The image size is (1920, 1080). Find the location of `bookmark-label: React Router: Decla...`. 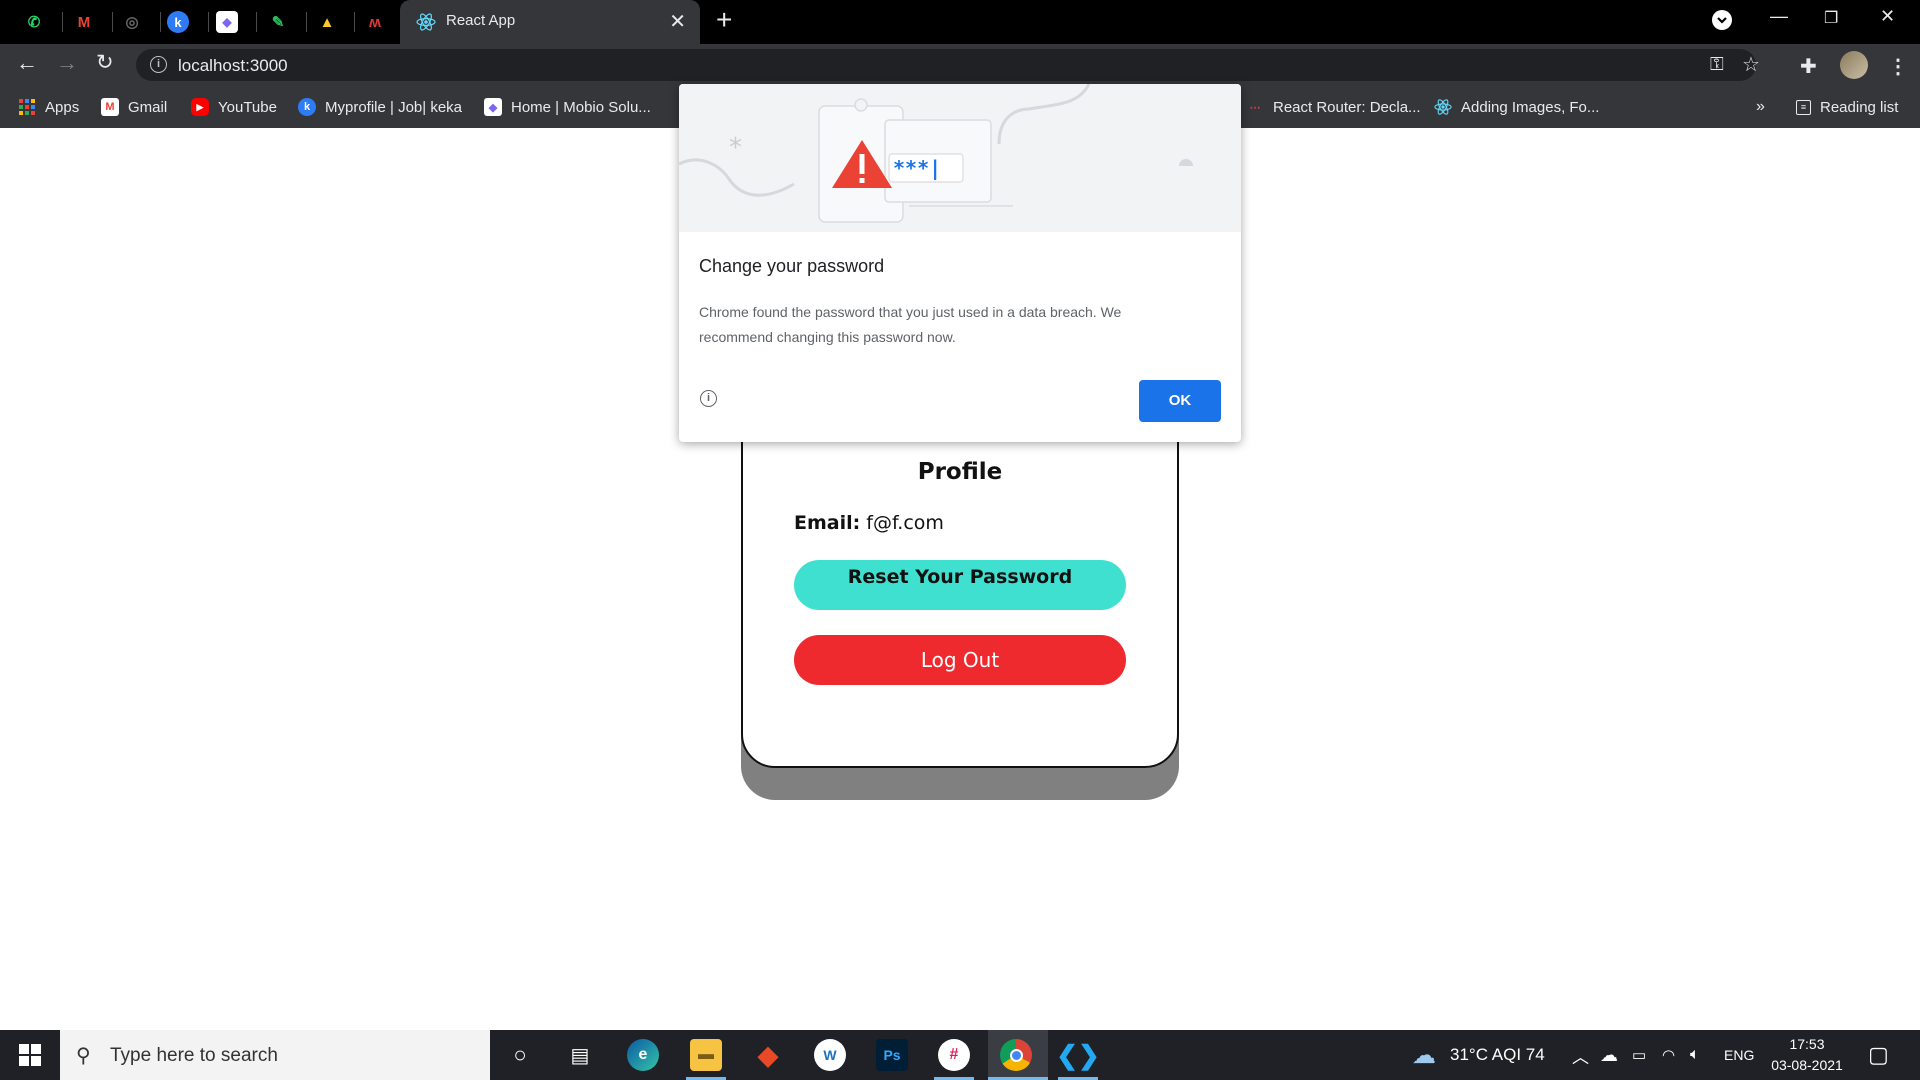

bookmark-label: React Router: Decla... is located at coordinates (1347, 107).